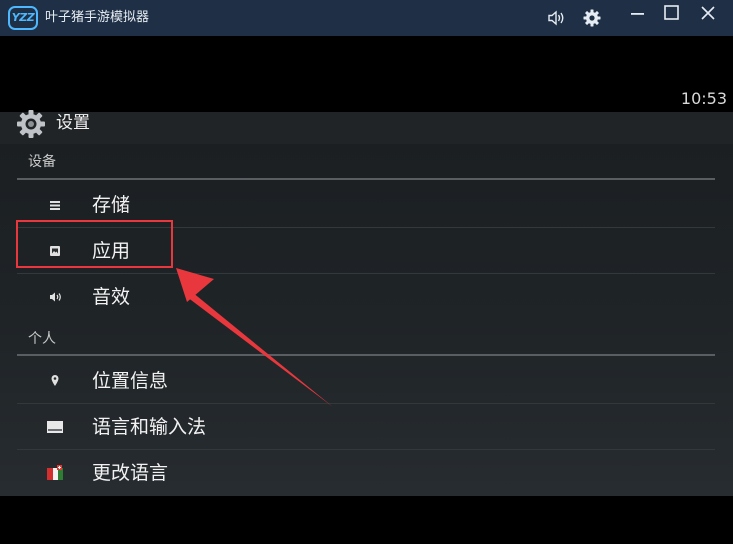  Describe the element at coordinates (55, 427) in the screenshot. I see `keyboard-icon` at that location.